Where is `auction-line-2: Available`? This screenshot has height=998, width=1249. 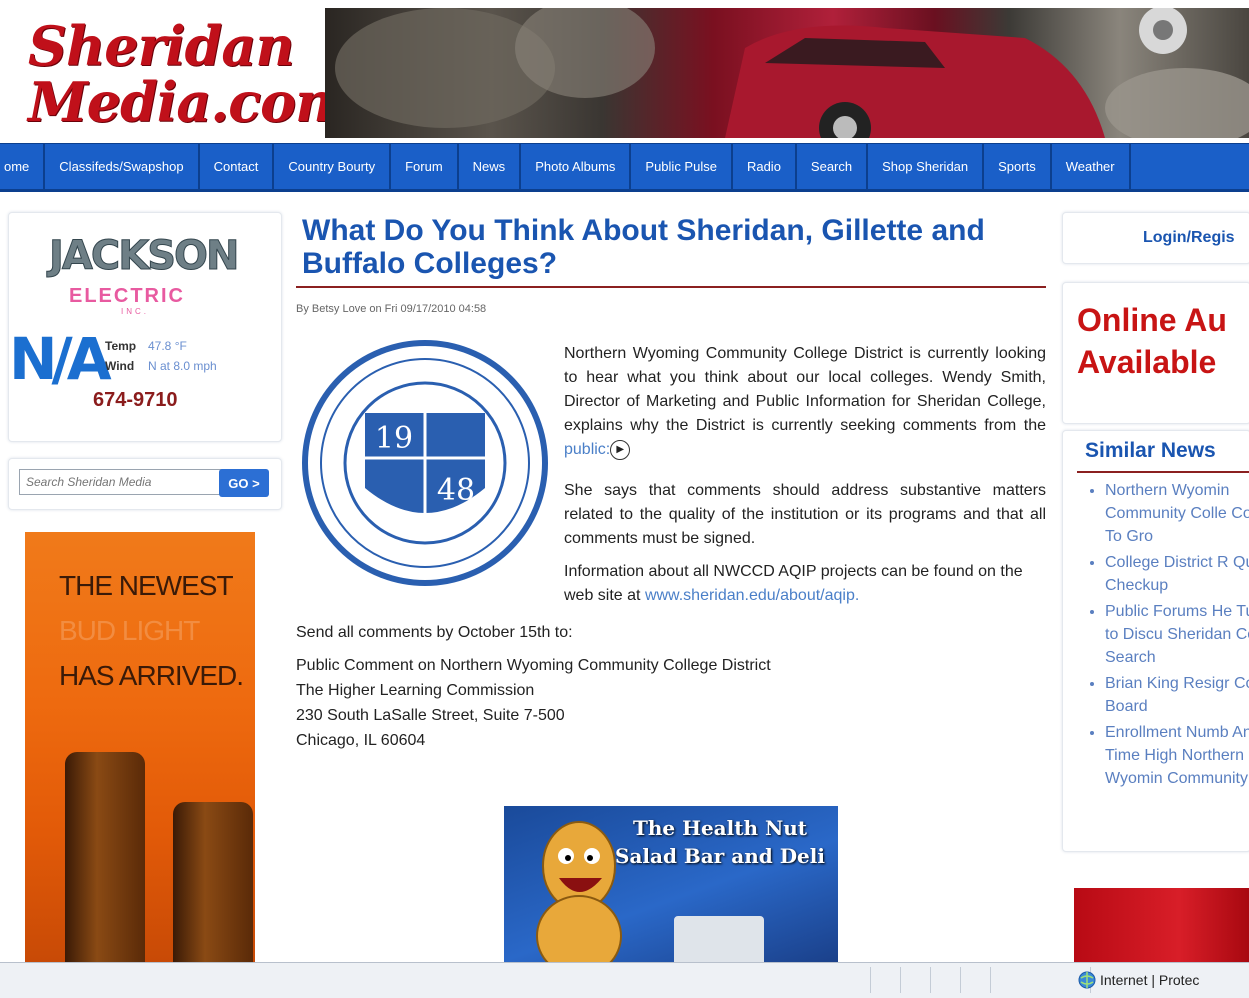 auction-line-2: Available is located at coordinates (1147, 362).